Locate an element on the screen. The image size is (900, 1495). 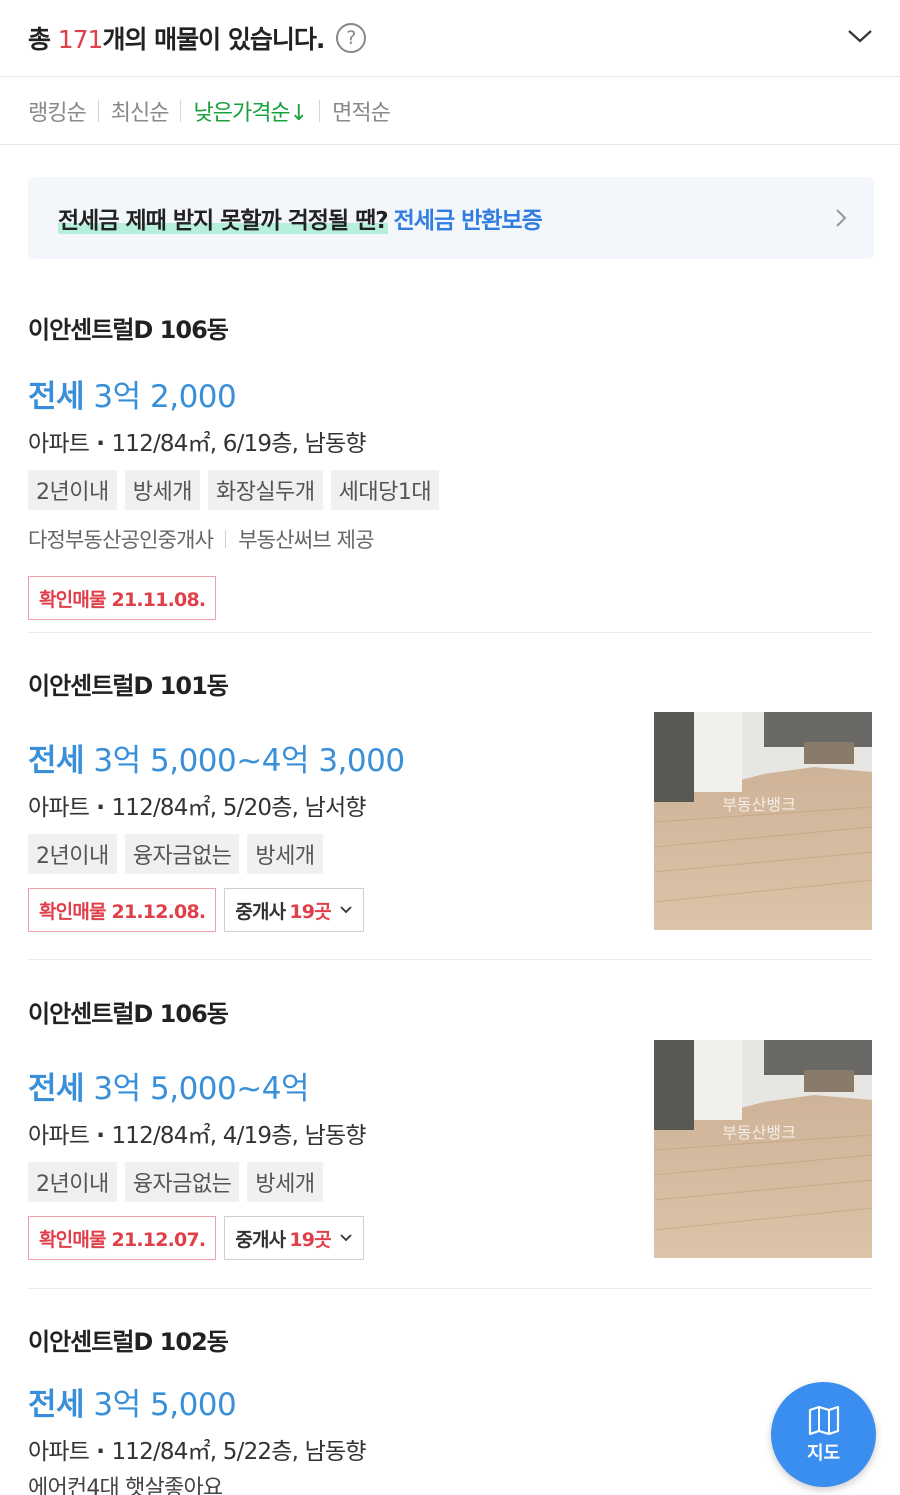
sort-low-price: 낮은가격순↓ is located at coordinates (250, 111).